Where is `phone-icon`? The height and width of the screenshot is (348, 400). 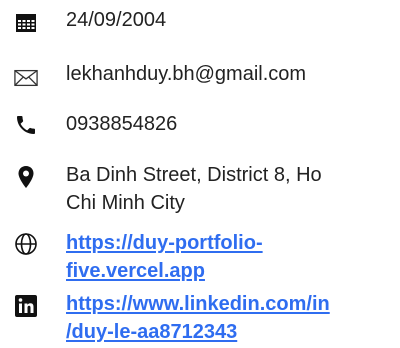
phone-icon is located at coordinates (26, 125).